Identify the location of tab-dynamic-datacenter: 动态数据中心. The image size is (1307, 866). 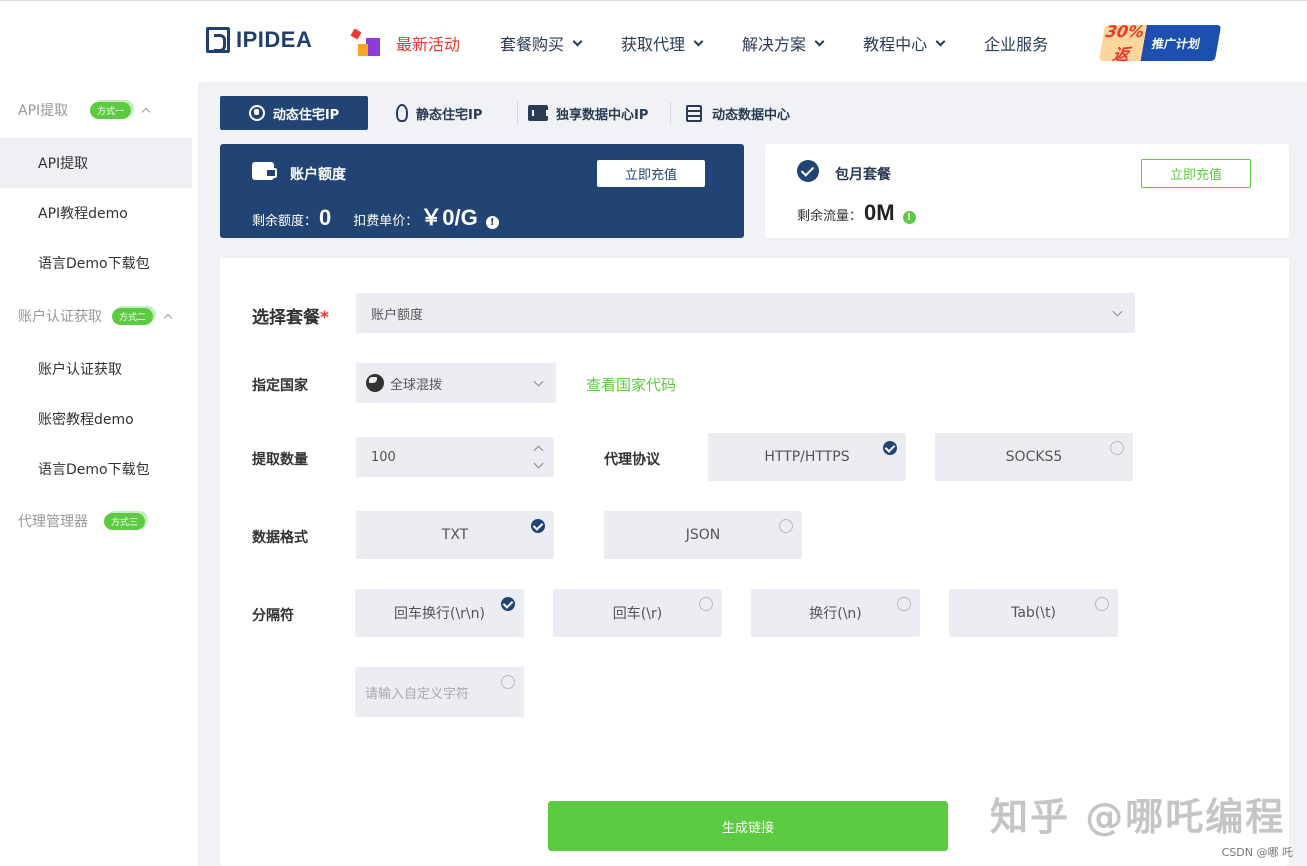
(737, 113).